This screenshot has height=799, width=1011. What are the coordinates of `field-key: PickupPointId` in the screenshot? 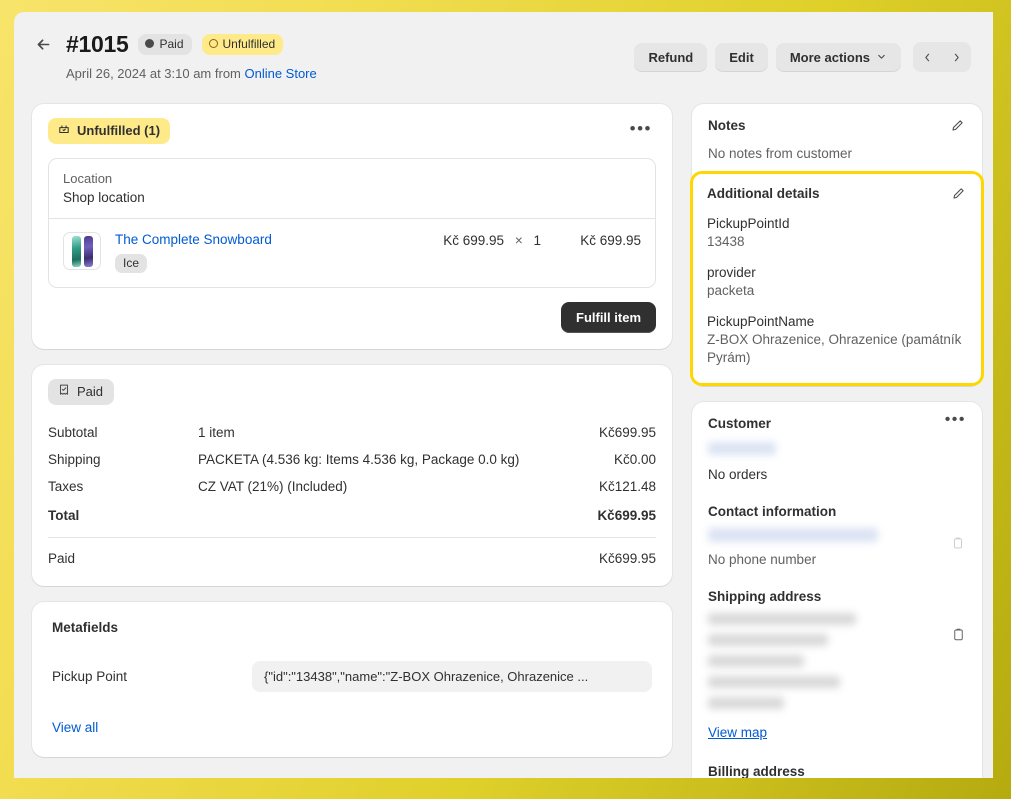 It's located at (748, 223).